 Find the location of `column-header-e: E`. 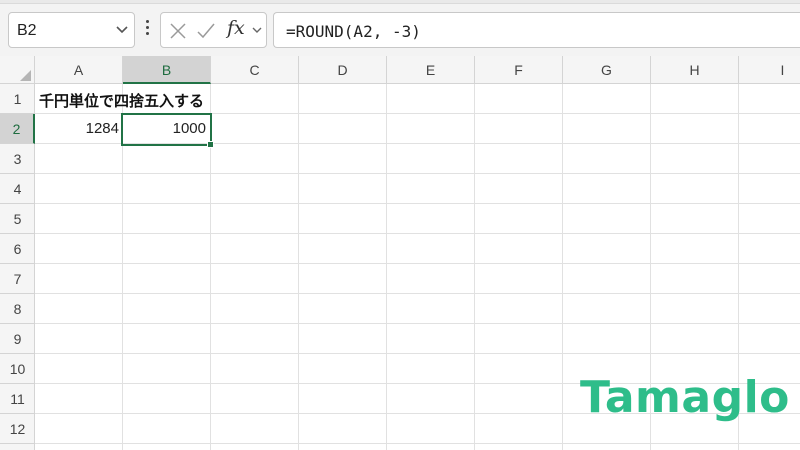

column-header-e: E is located at coordinates (431, 70).